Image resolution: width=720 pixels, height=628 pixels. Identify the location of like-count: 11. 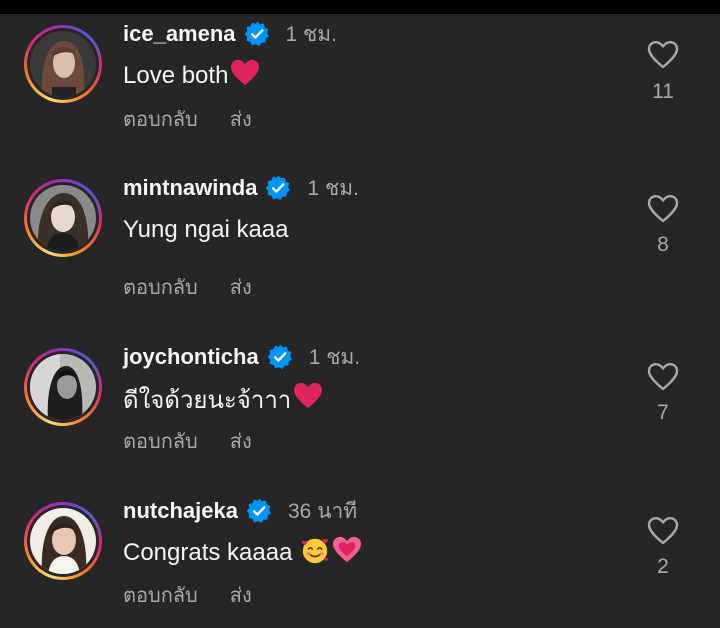
(663, 91).